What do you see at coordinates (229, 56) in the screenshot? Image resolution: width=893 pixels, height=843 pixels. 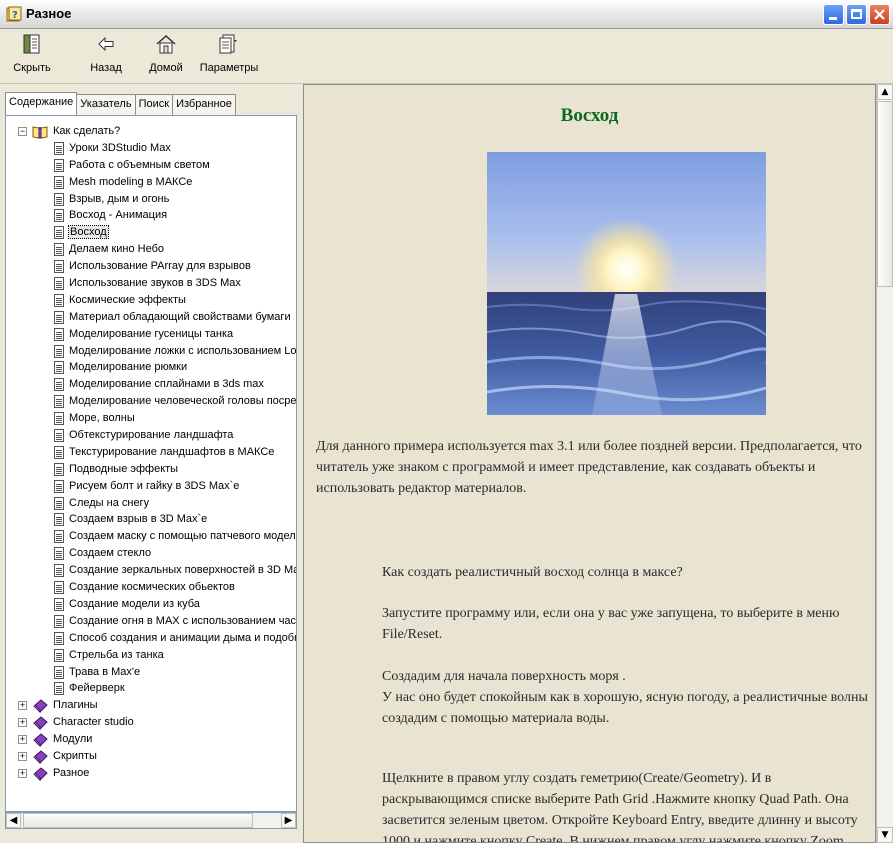 I see `options-button: Параметры` at bounding box center [229, 56].